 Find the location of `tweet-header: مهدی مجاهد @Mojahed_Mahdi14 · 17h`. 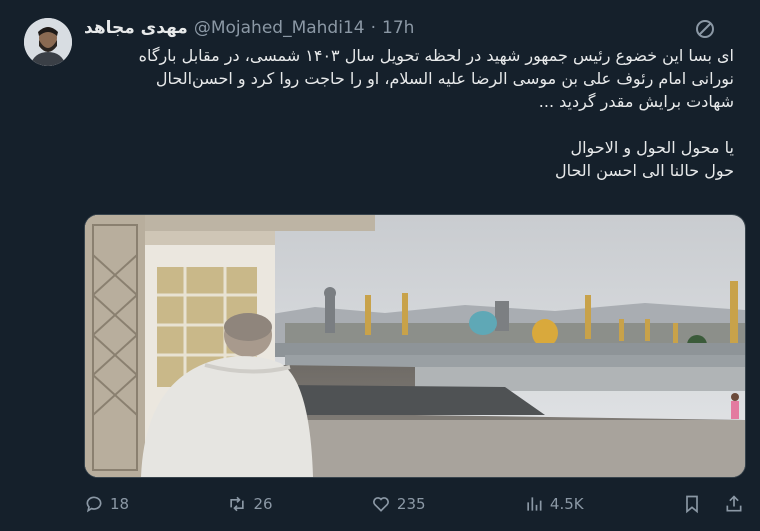

tweet-header: مهدی مجاهد @Mojahed_Mahdi14 · 17h is located at coordinates (394, 28).